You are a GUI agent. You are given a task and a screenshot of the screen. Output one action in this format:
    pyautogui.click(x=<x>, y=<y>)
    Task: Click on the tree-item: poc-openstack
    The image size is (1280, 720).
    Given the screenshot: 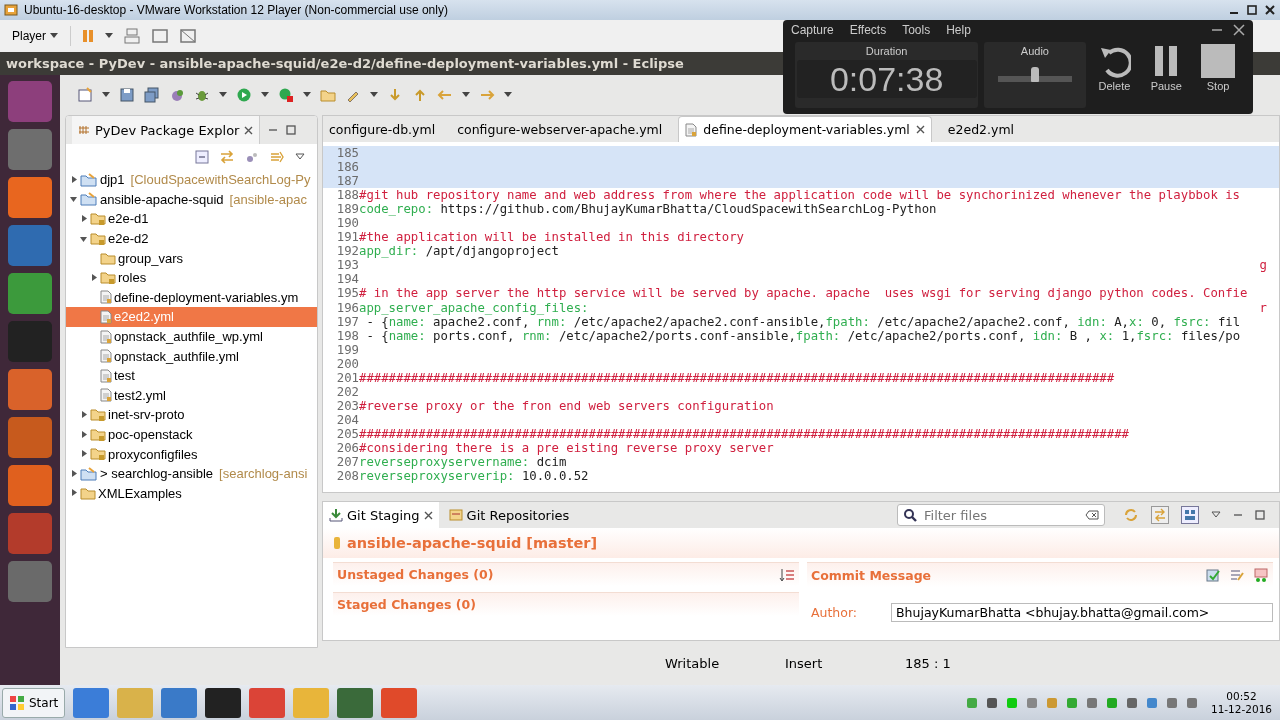 What is the action you would take?
    pyautogui.click(x=191, y=434)
    